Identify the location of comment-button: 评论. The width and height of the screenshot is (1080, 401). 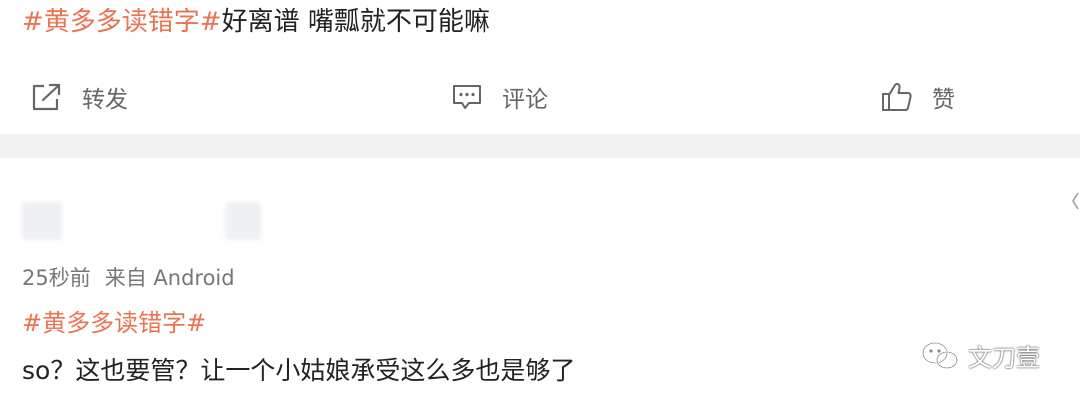
(499, 97).